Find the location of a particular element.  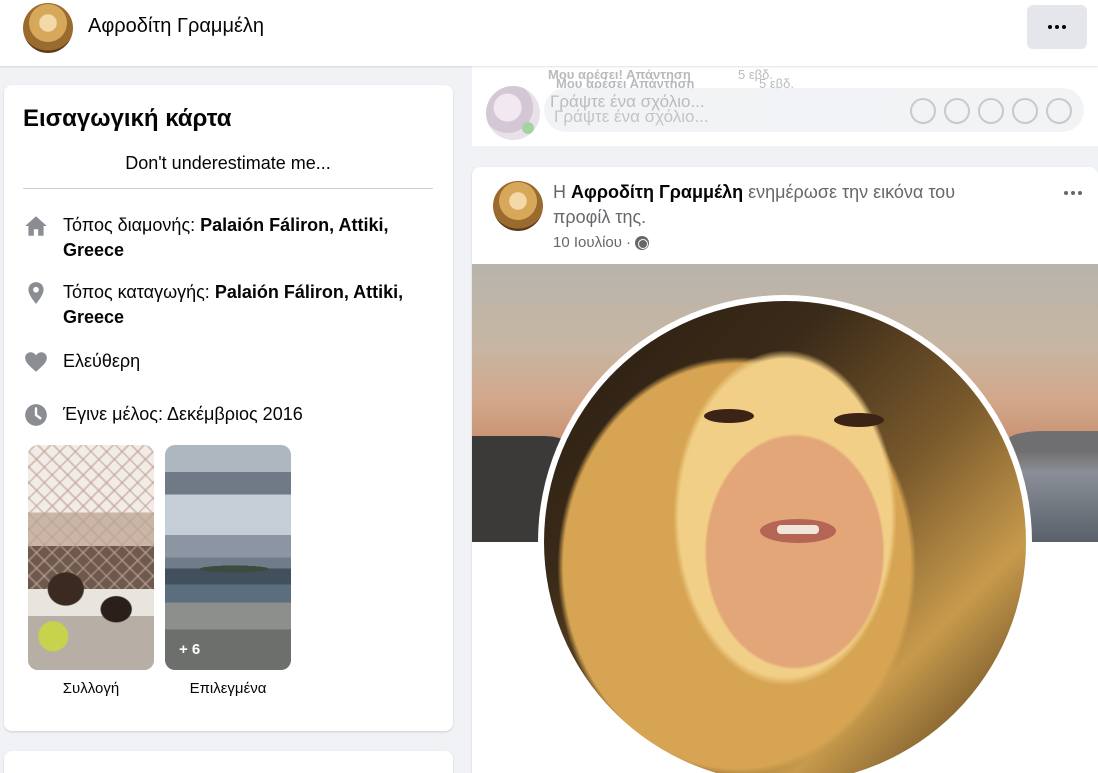

post-meta: 10 Ιουλίου · is located at coordinates (601, 242).